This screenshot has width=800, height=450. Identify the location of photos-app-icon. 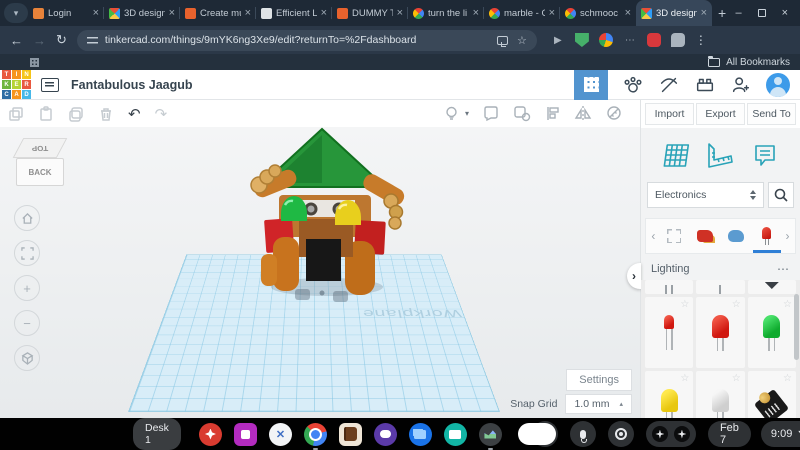
(490, 436).